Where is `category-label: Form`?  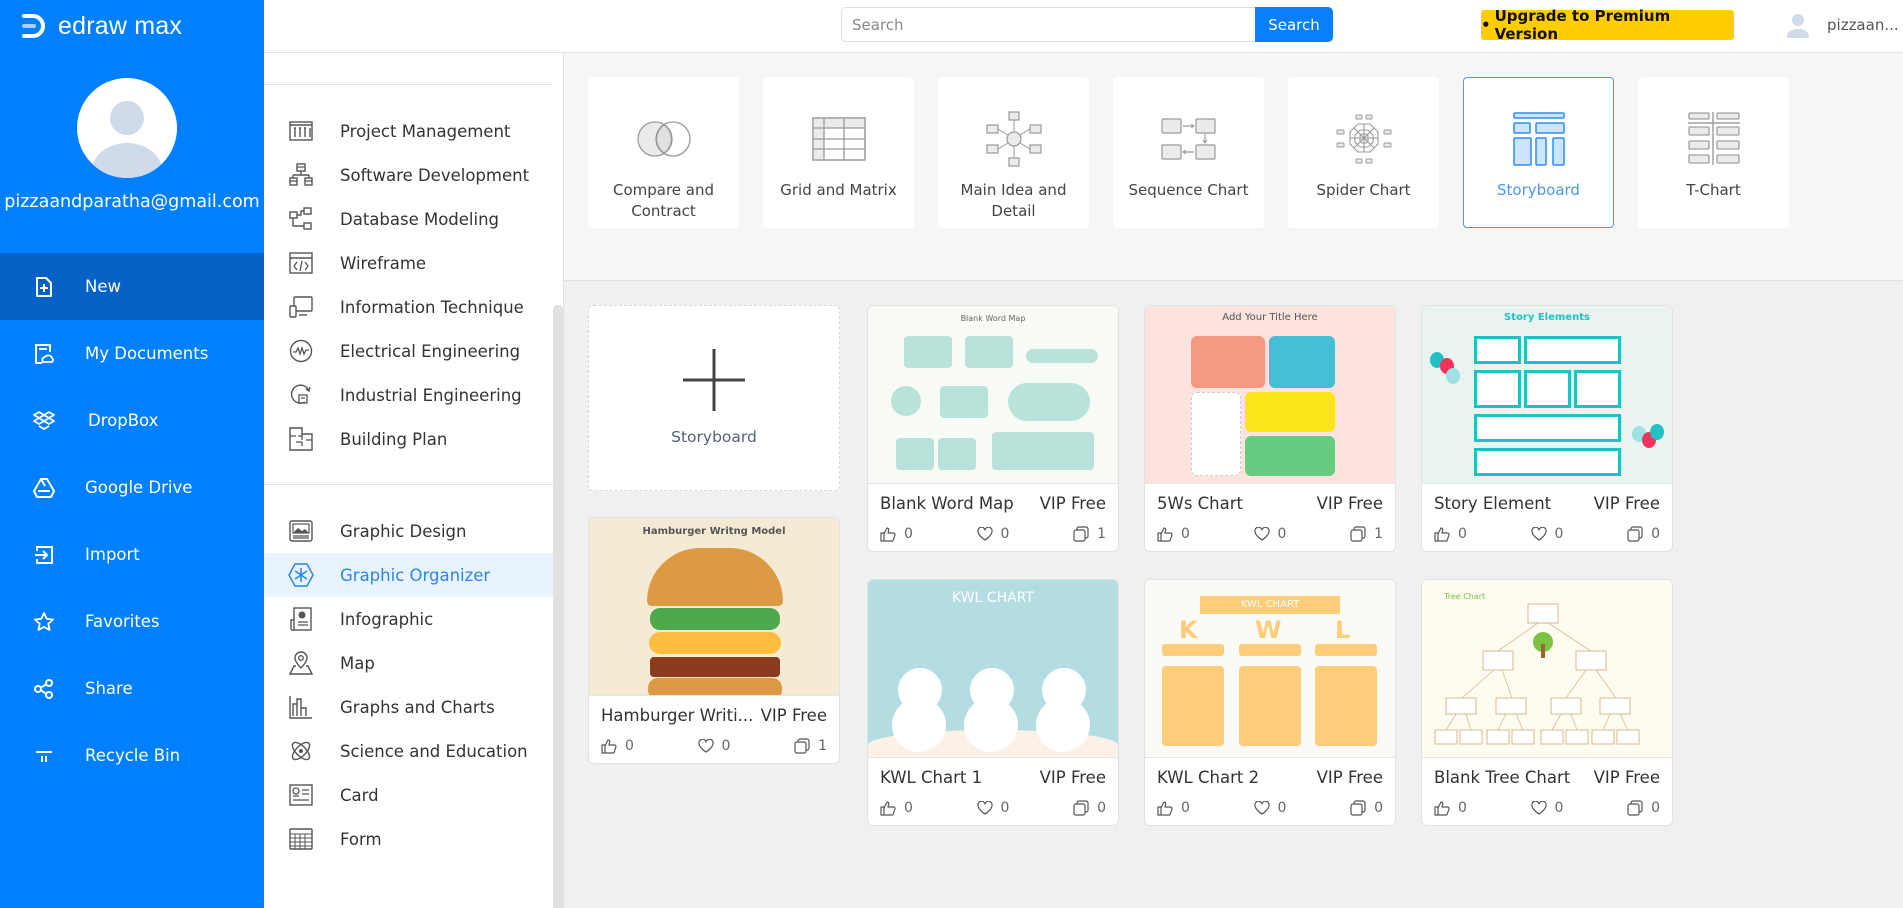 category-label: Form is located at coordinates (361, 839).